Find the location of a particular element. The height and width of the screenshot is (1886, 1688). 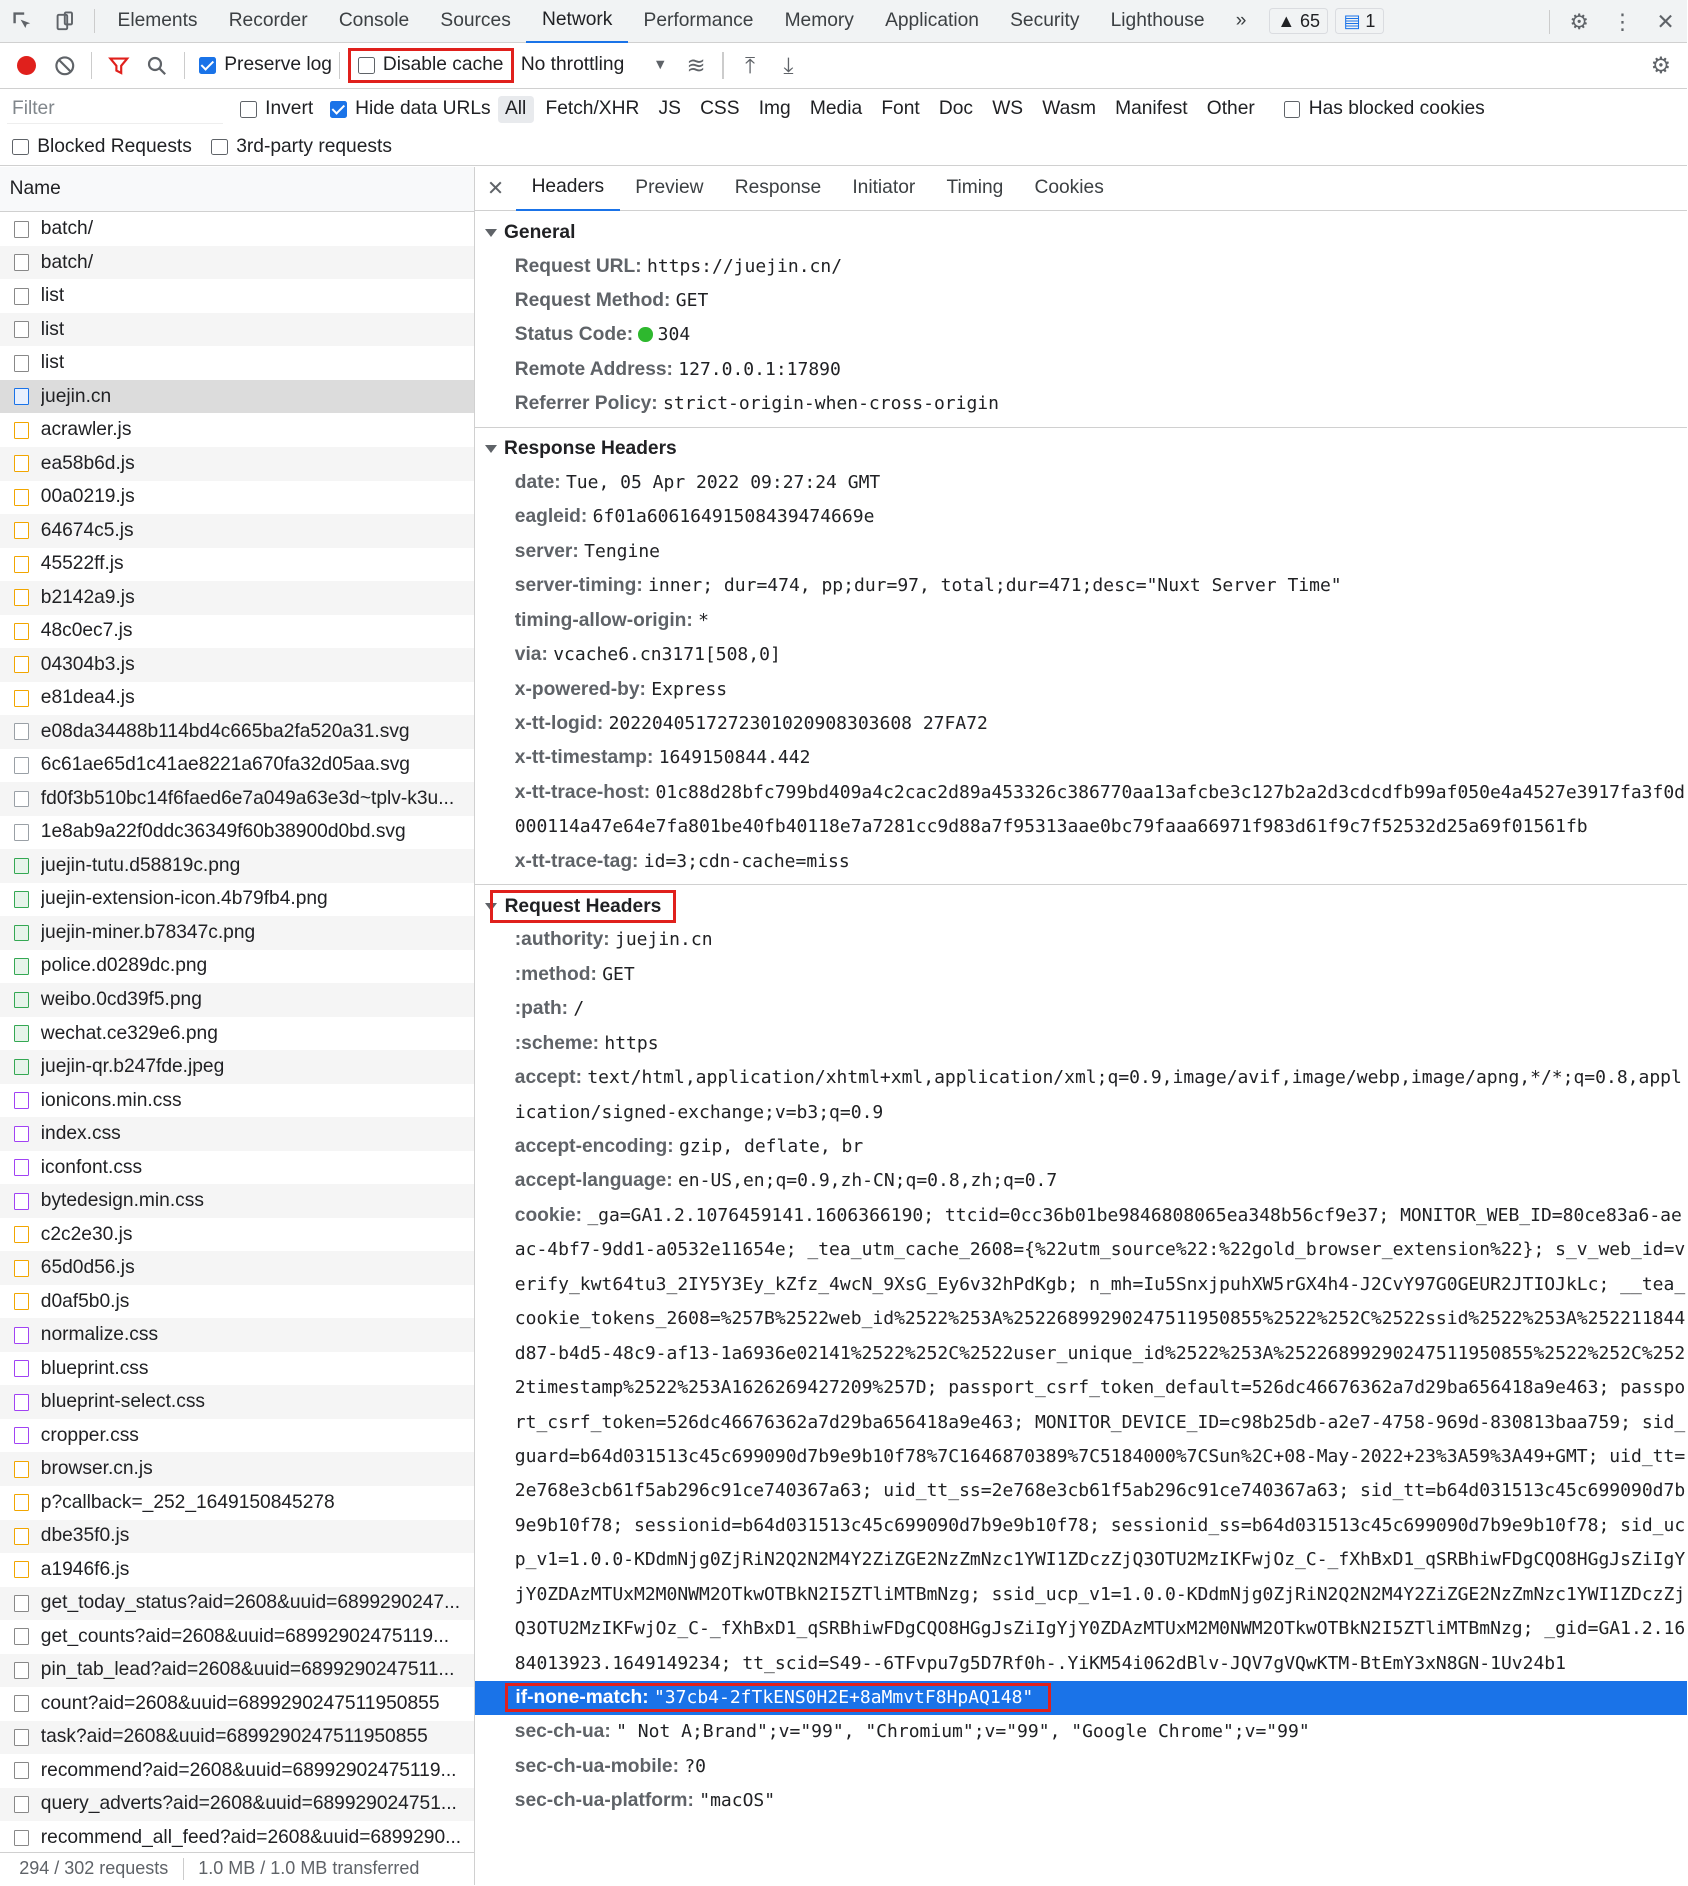

request-row: weibo.0cd39f5.png is located at coordinates (237, 1000).